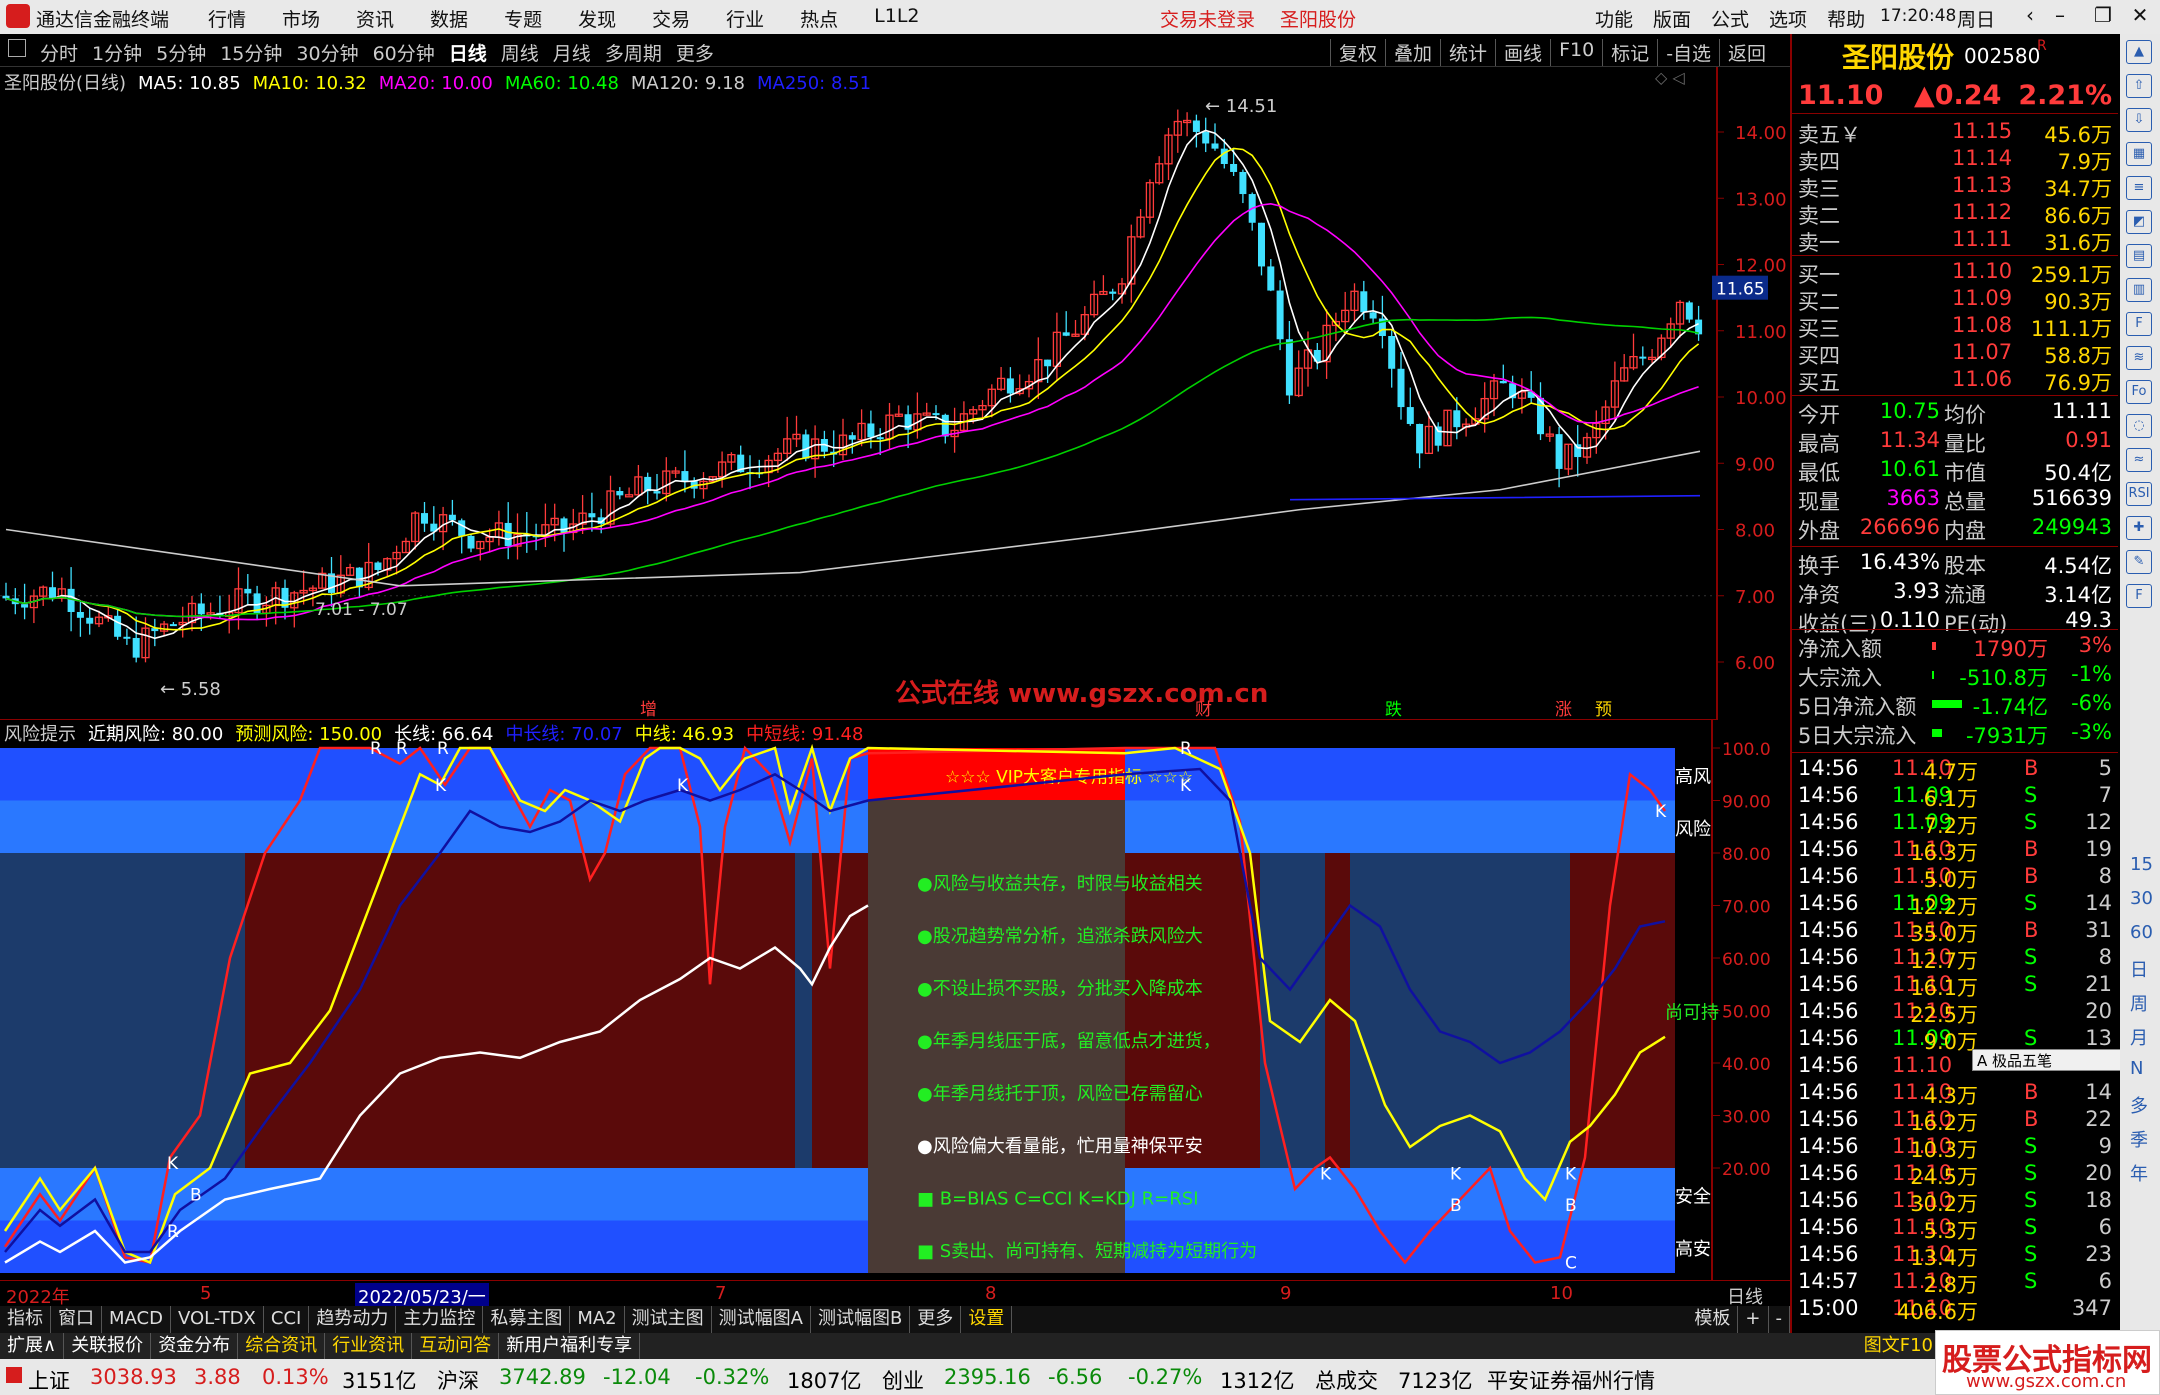 The height and width of the screenshot is (1395, 2160). What do you see at coordinates (251, 52) in the screenshot?
I see `period-tab: 15分钟` at bounding box center [251, 52].